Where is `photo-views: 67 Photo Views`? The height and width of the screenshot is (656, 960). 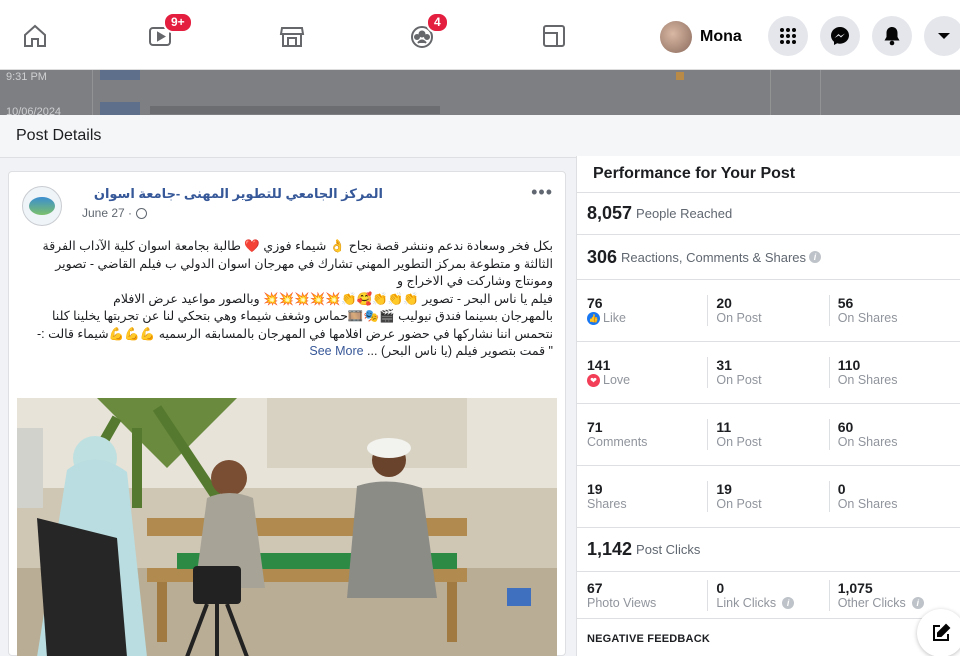
photo-views: 67 Photo Views is located at coordinates (622, 594).